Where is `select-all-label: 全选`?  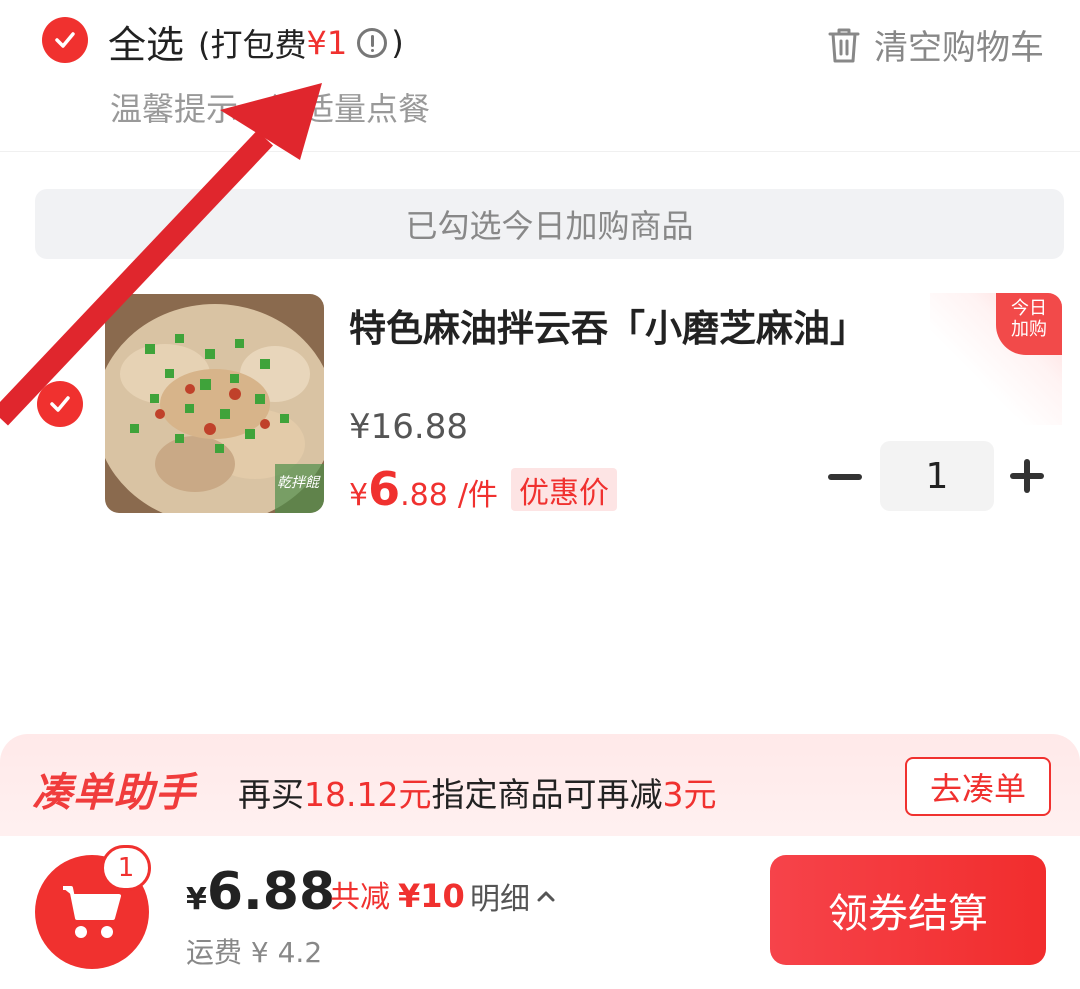
select-all-label: 全选 is located at coordinates (146, 41).